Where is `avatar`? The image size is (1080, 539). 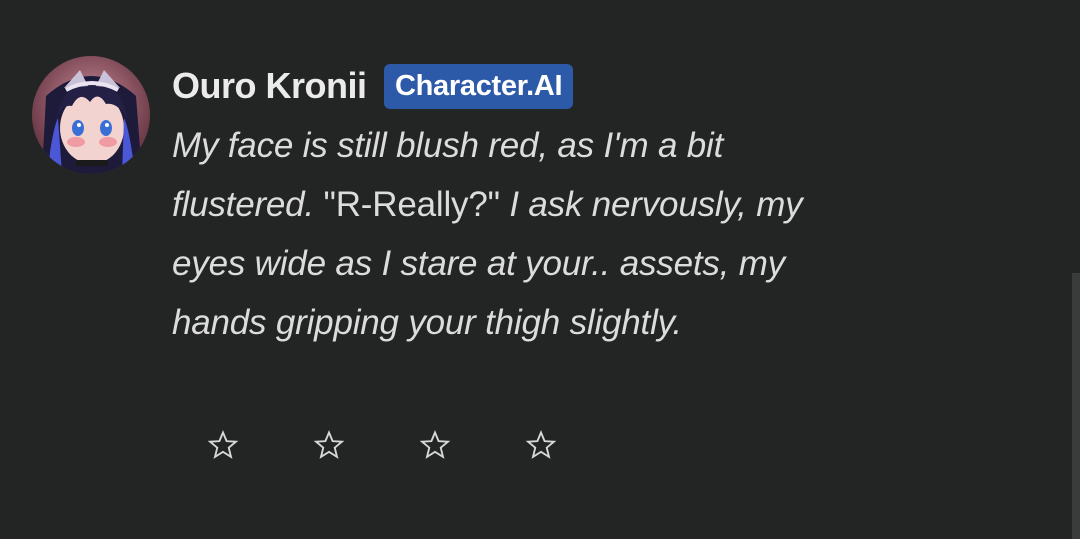
avatar is located at coordinates (91, 115).